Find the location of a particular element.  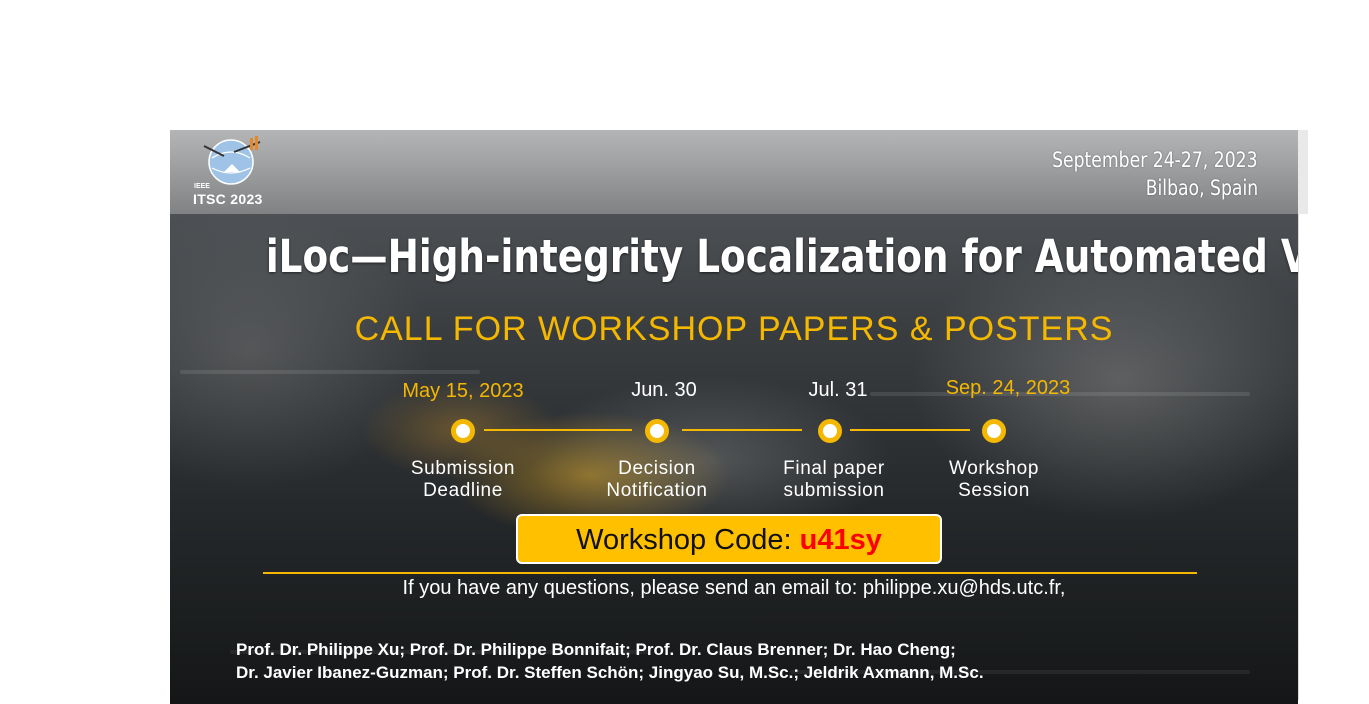

header-band is located at coordinates (734, 172).